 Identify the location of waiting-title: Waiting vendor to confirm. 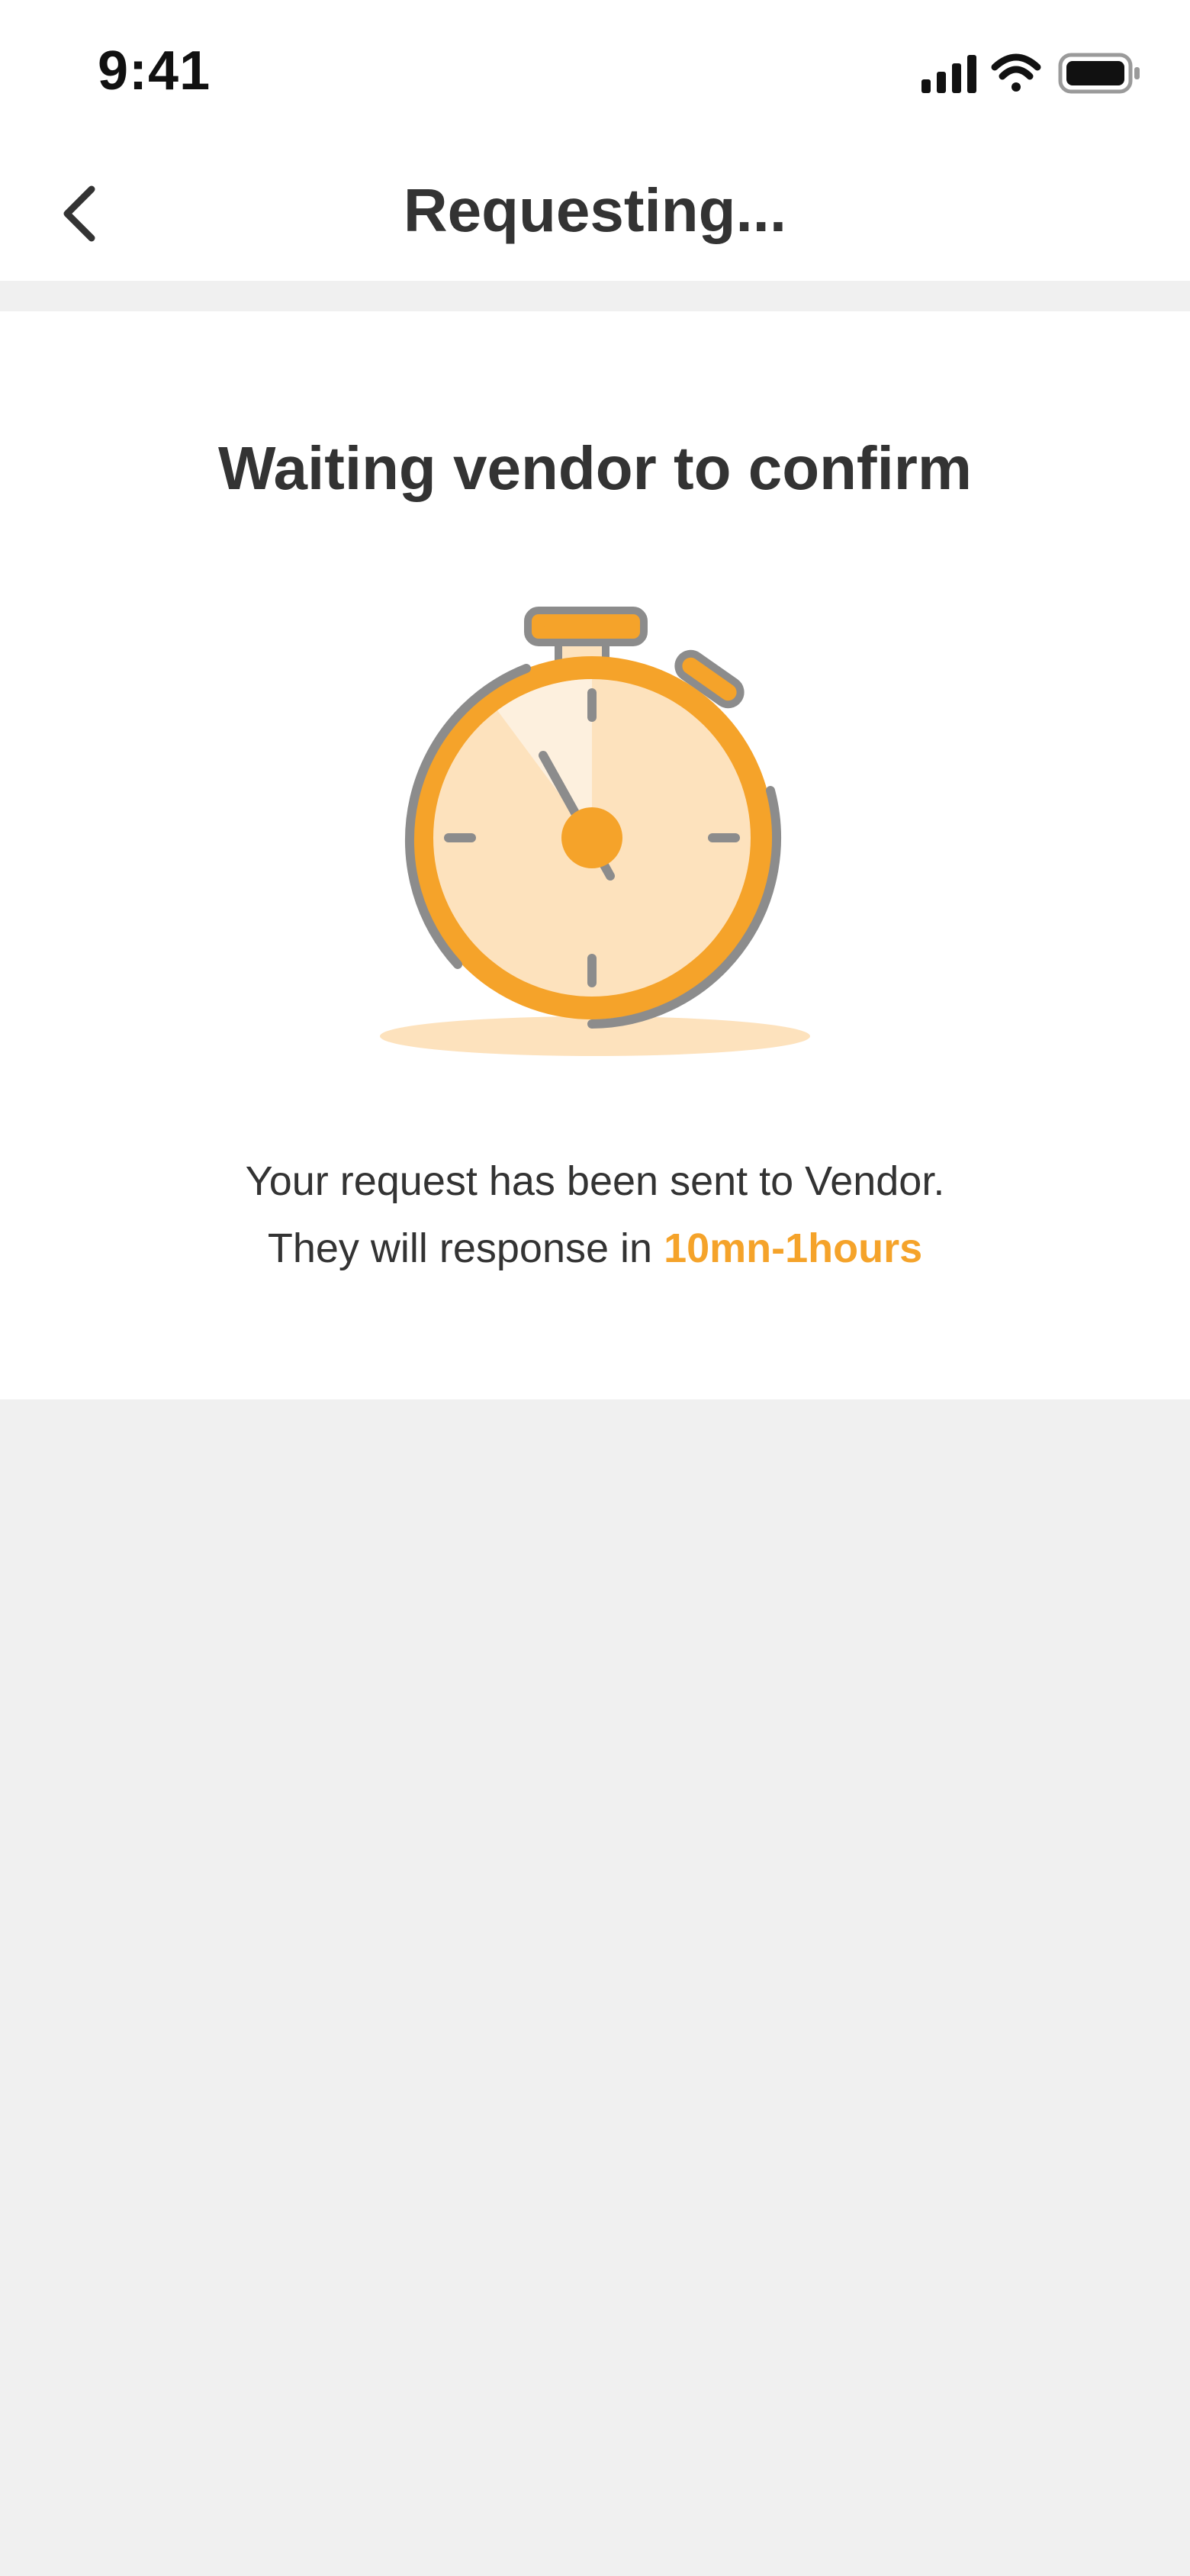
(595, 468).